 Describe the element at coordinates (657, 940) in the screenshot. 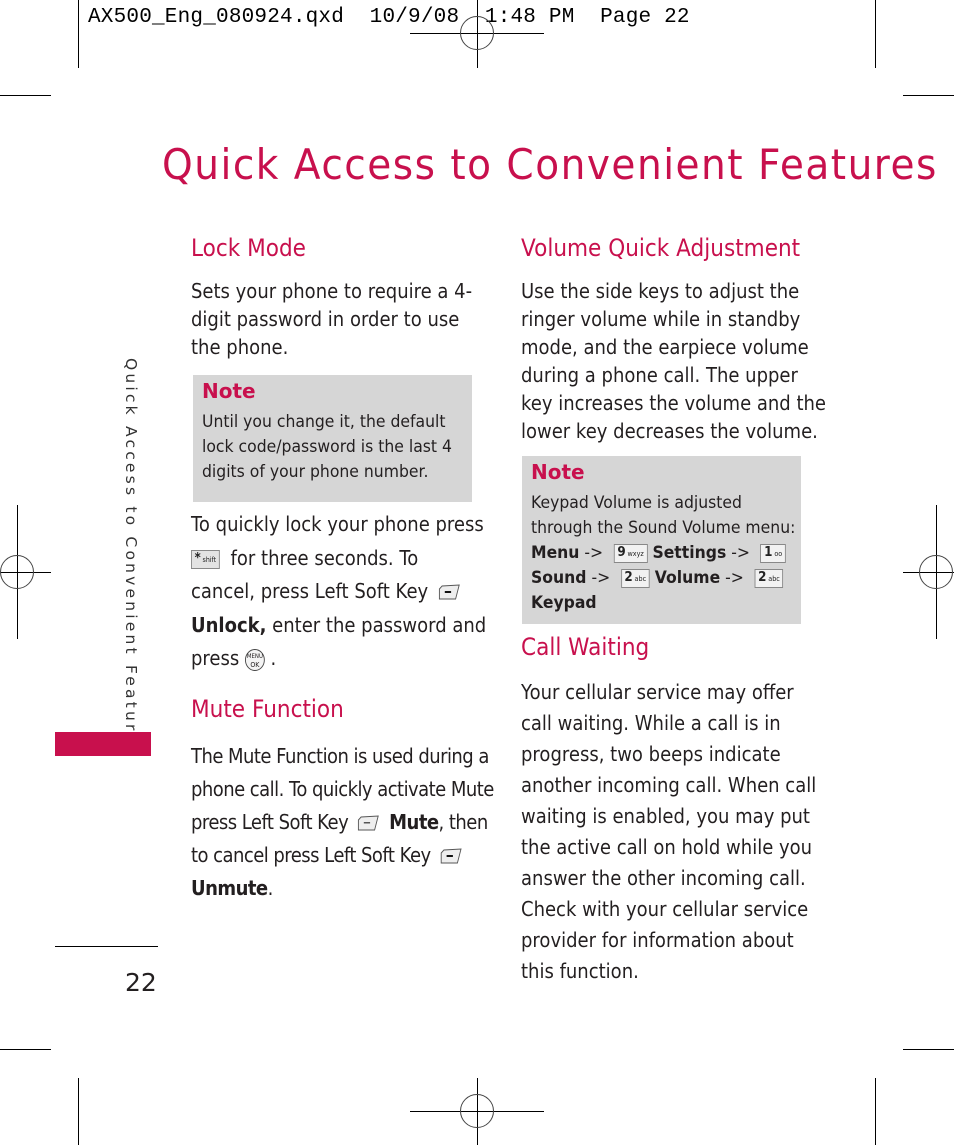

I see `text-line: provider for information about` at that location.